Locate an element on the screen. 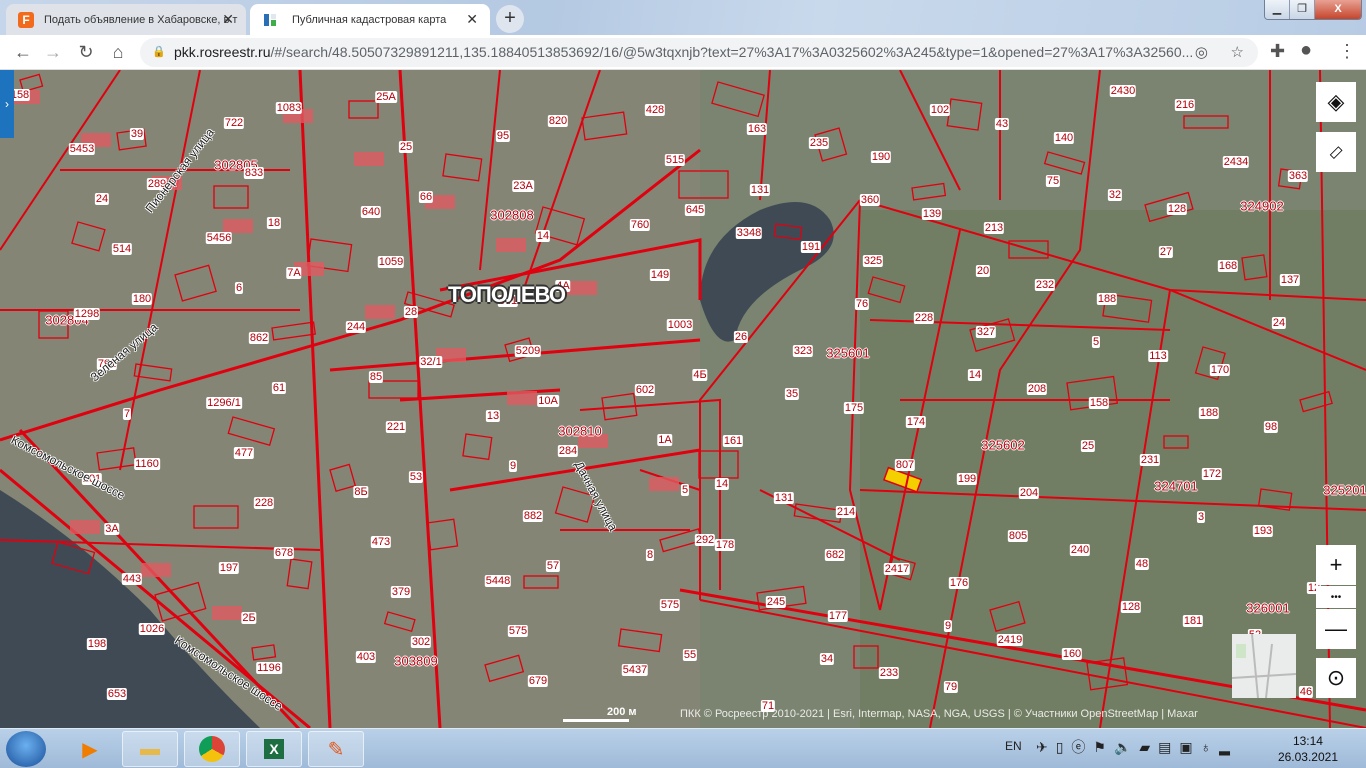 The height and width of the screenshot is (768, 1366). parcel-number-label: 102 is located at coordinates (940, 110).